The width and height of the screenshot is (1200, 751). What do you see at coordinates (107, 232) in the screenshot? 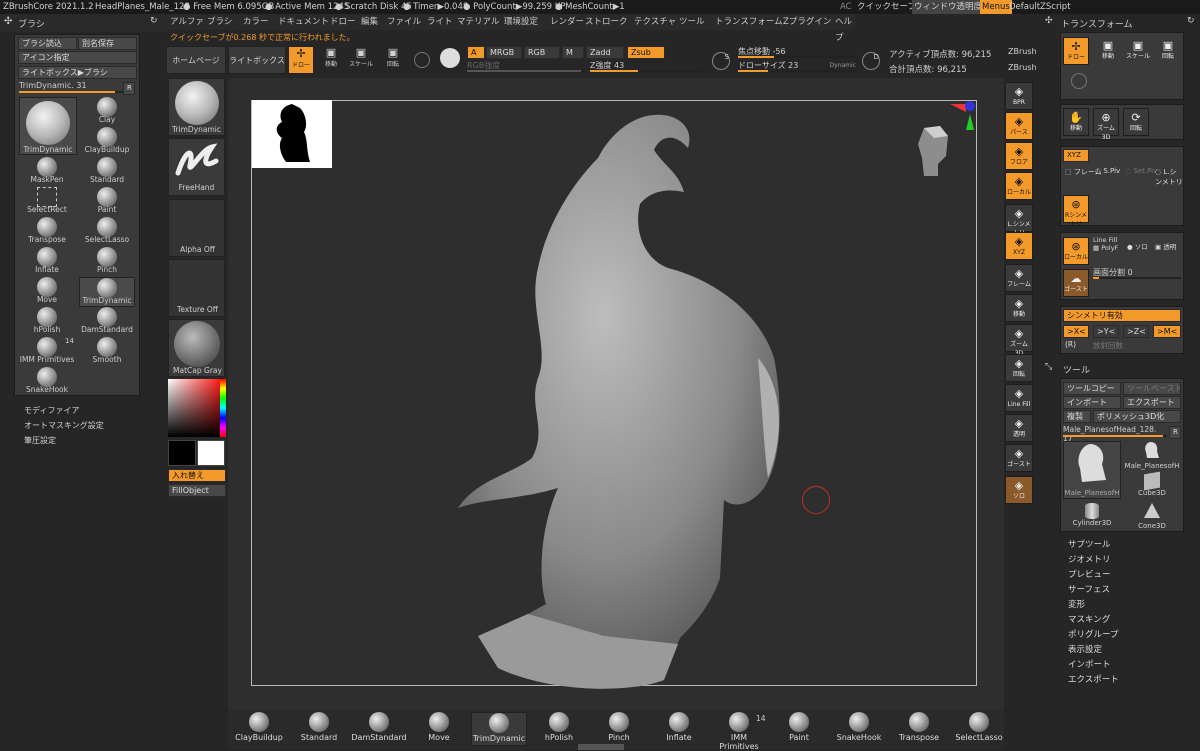
I see `brush-item: SelectLasso` at bounding box center [107, 232].